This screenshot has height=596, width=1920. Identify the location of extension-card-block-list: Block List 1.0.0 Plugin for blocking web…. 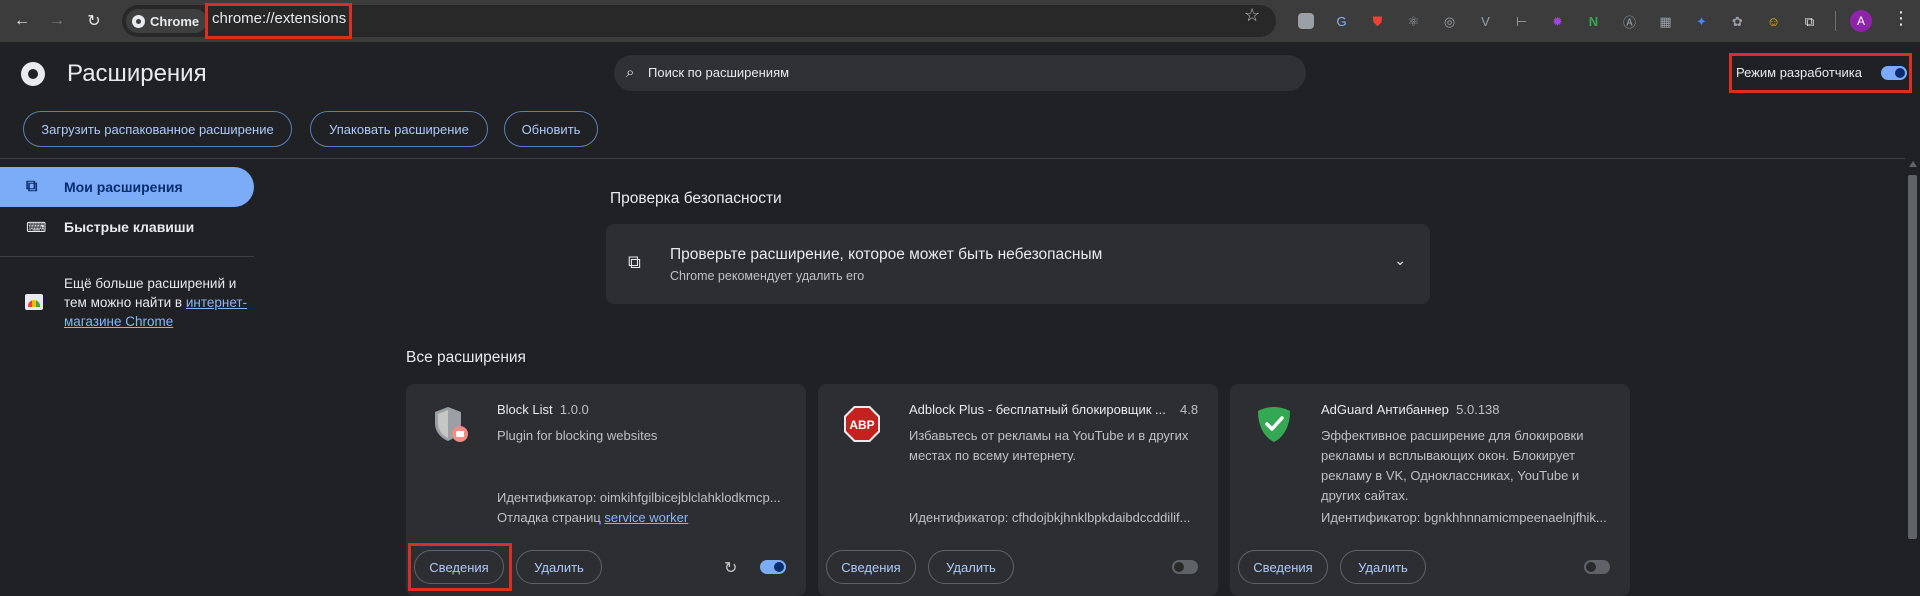
(606, 490).